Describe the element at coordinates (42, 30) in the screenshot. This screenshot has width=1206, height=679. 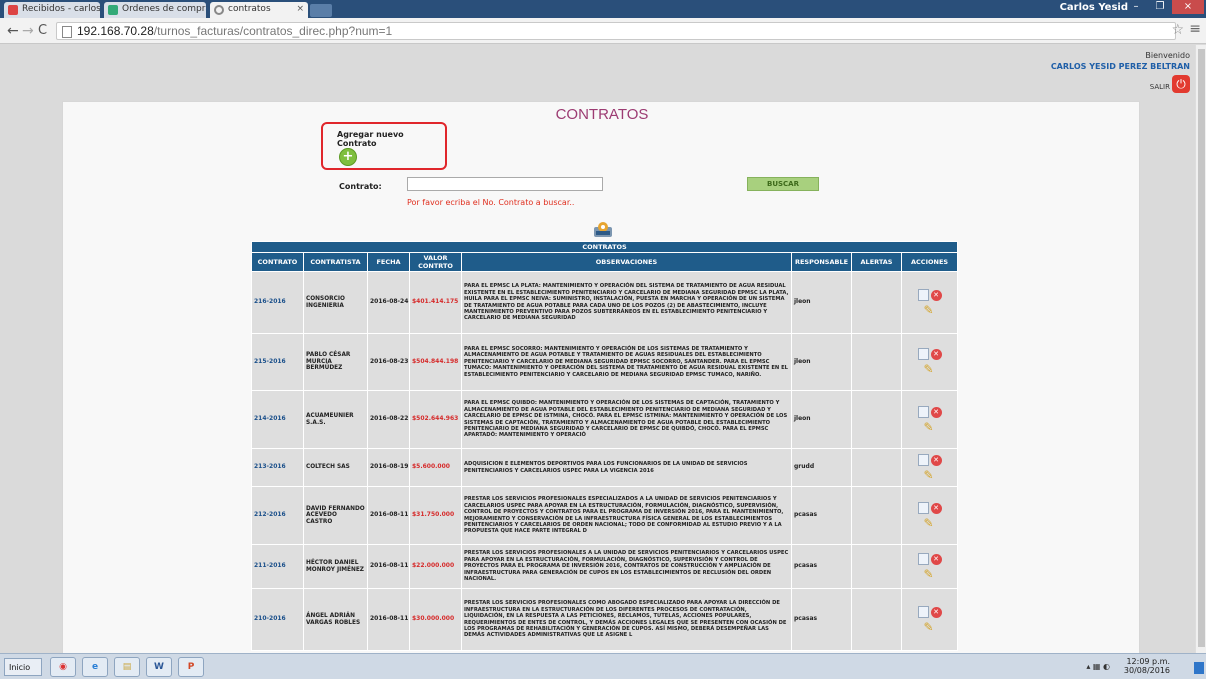
I see `reload-icon: C` at that location.